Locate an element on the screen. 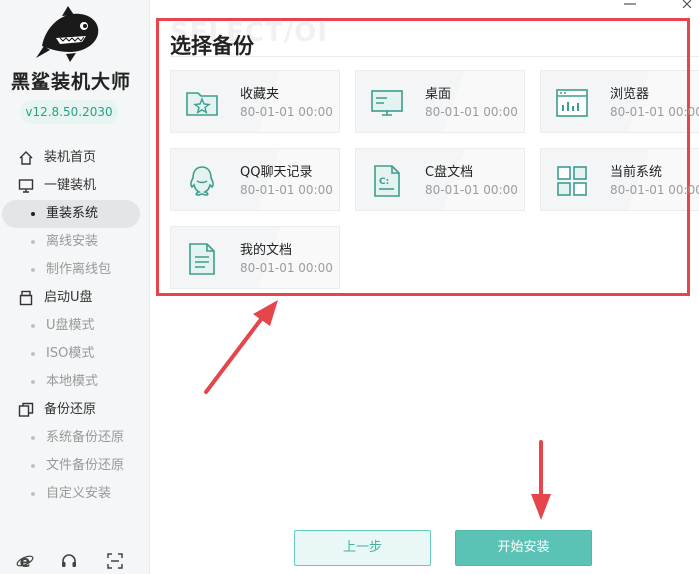  sidebar-footer: e is located at coordinates (75, 561).